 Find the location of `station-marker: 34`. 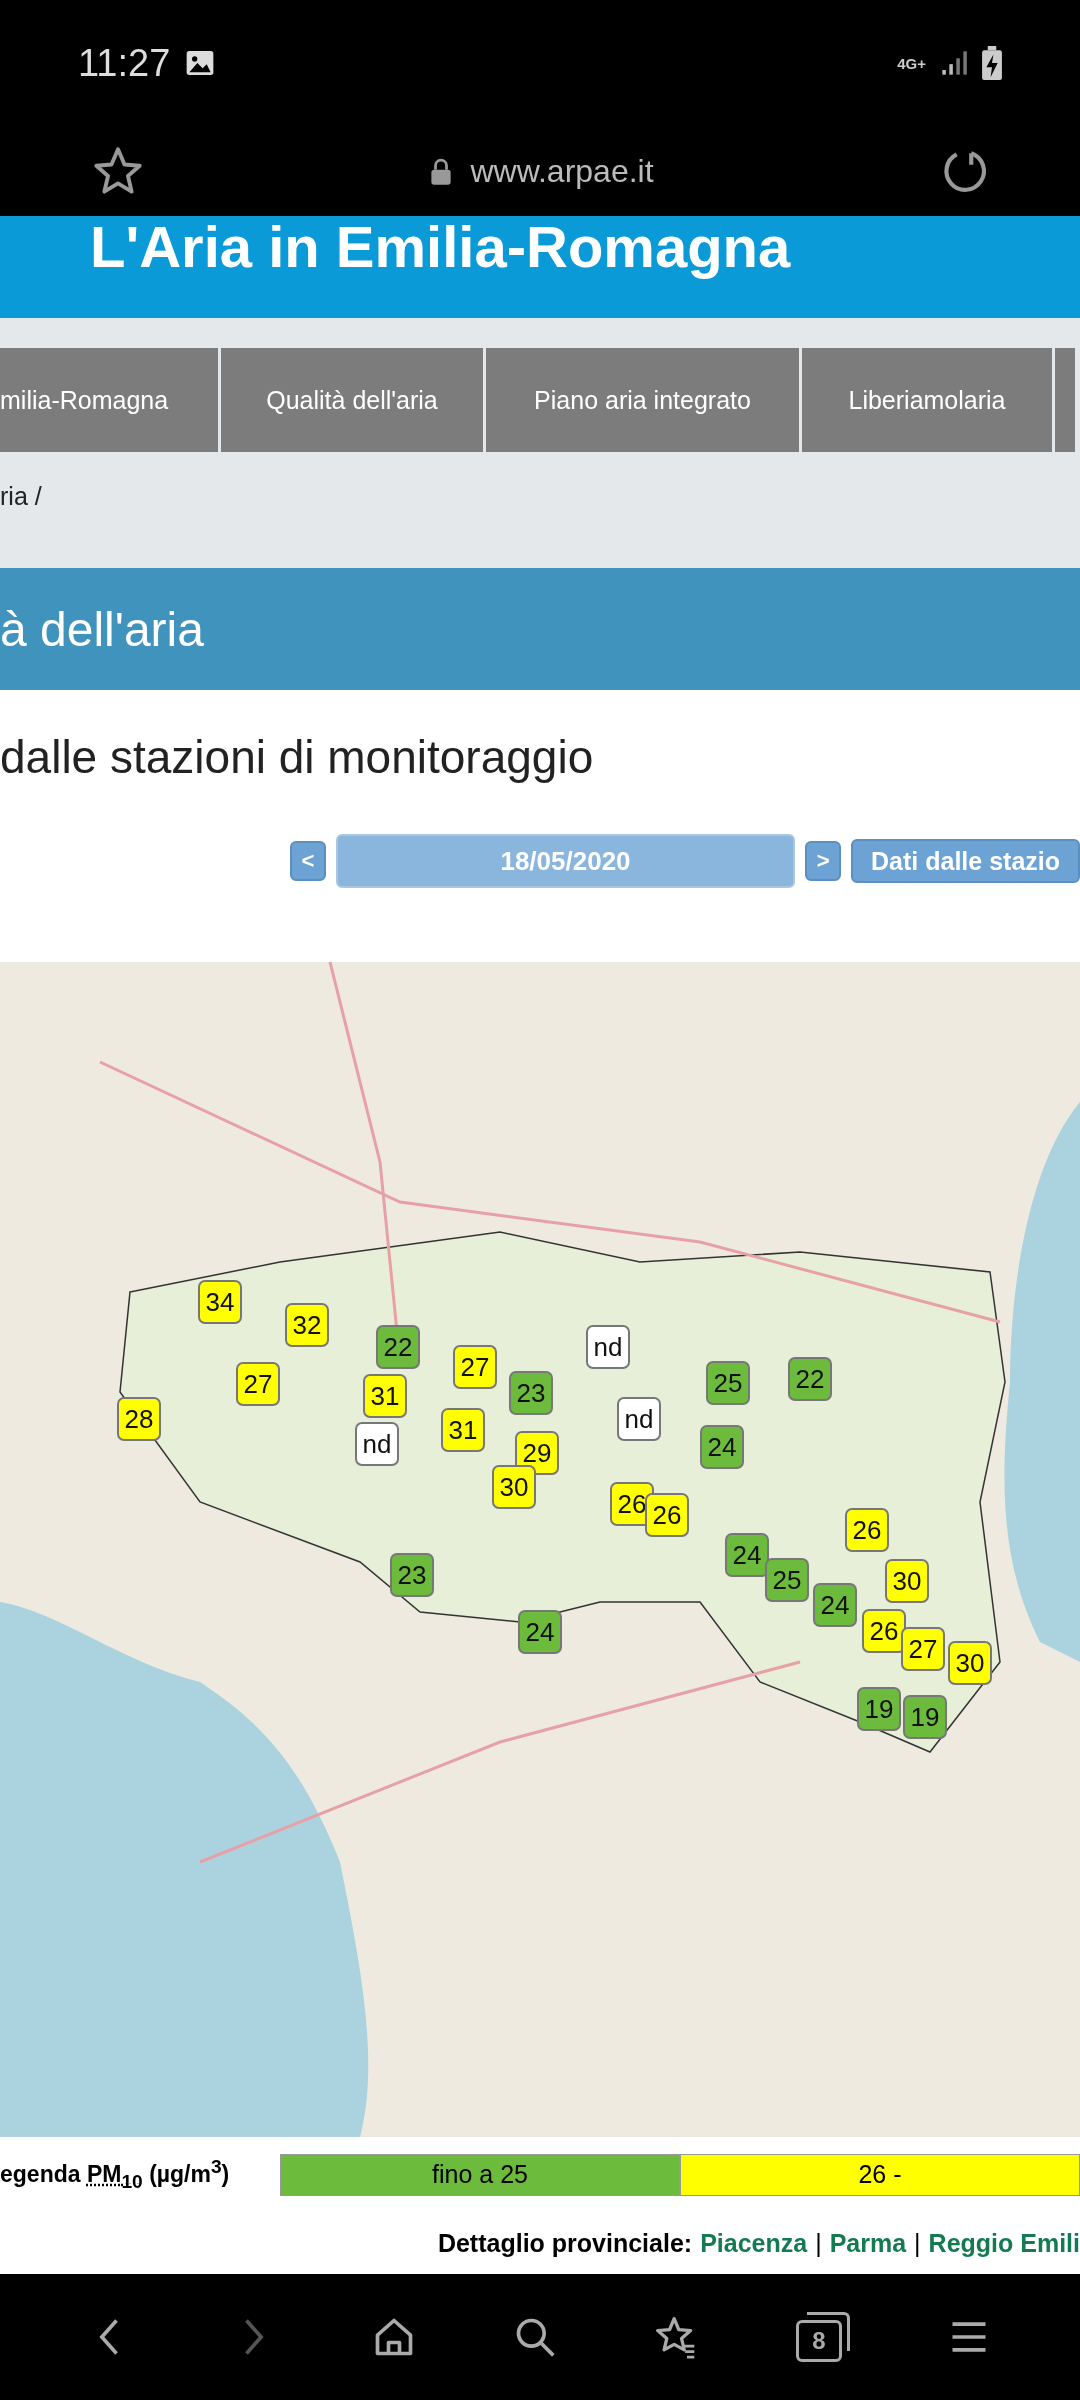

station-marker: 34 is located at coordinates (220, 1302).